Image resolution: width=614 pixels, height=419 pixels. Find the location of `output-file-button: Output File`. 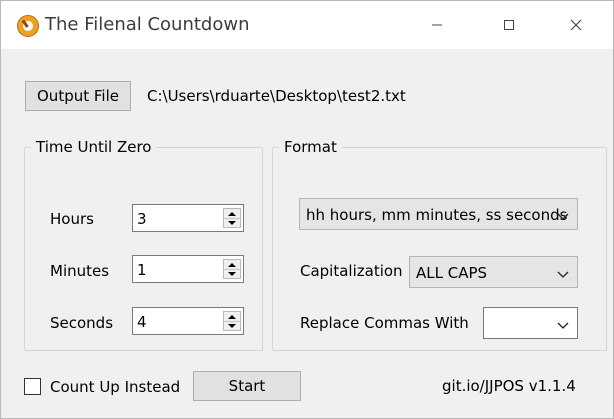

output-file-button: Output File is located at coordinates (78, 96).